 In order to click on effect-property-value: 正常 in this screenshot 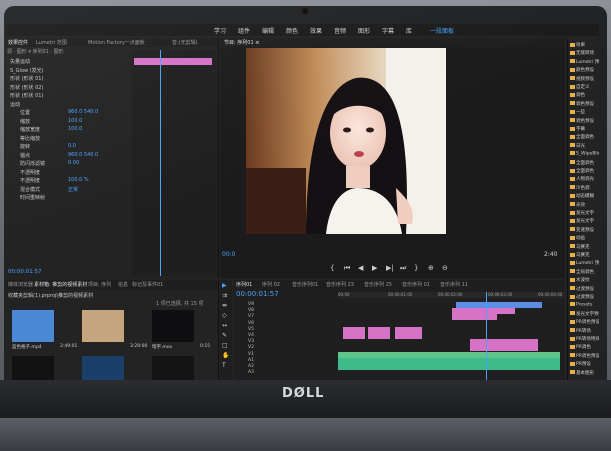, I will do `click(73, 189)`.